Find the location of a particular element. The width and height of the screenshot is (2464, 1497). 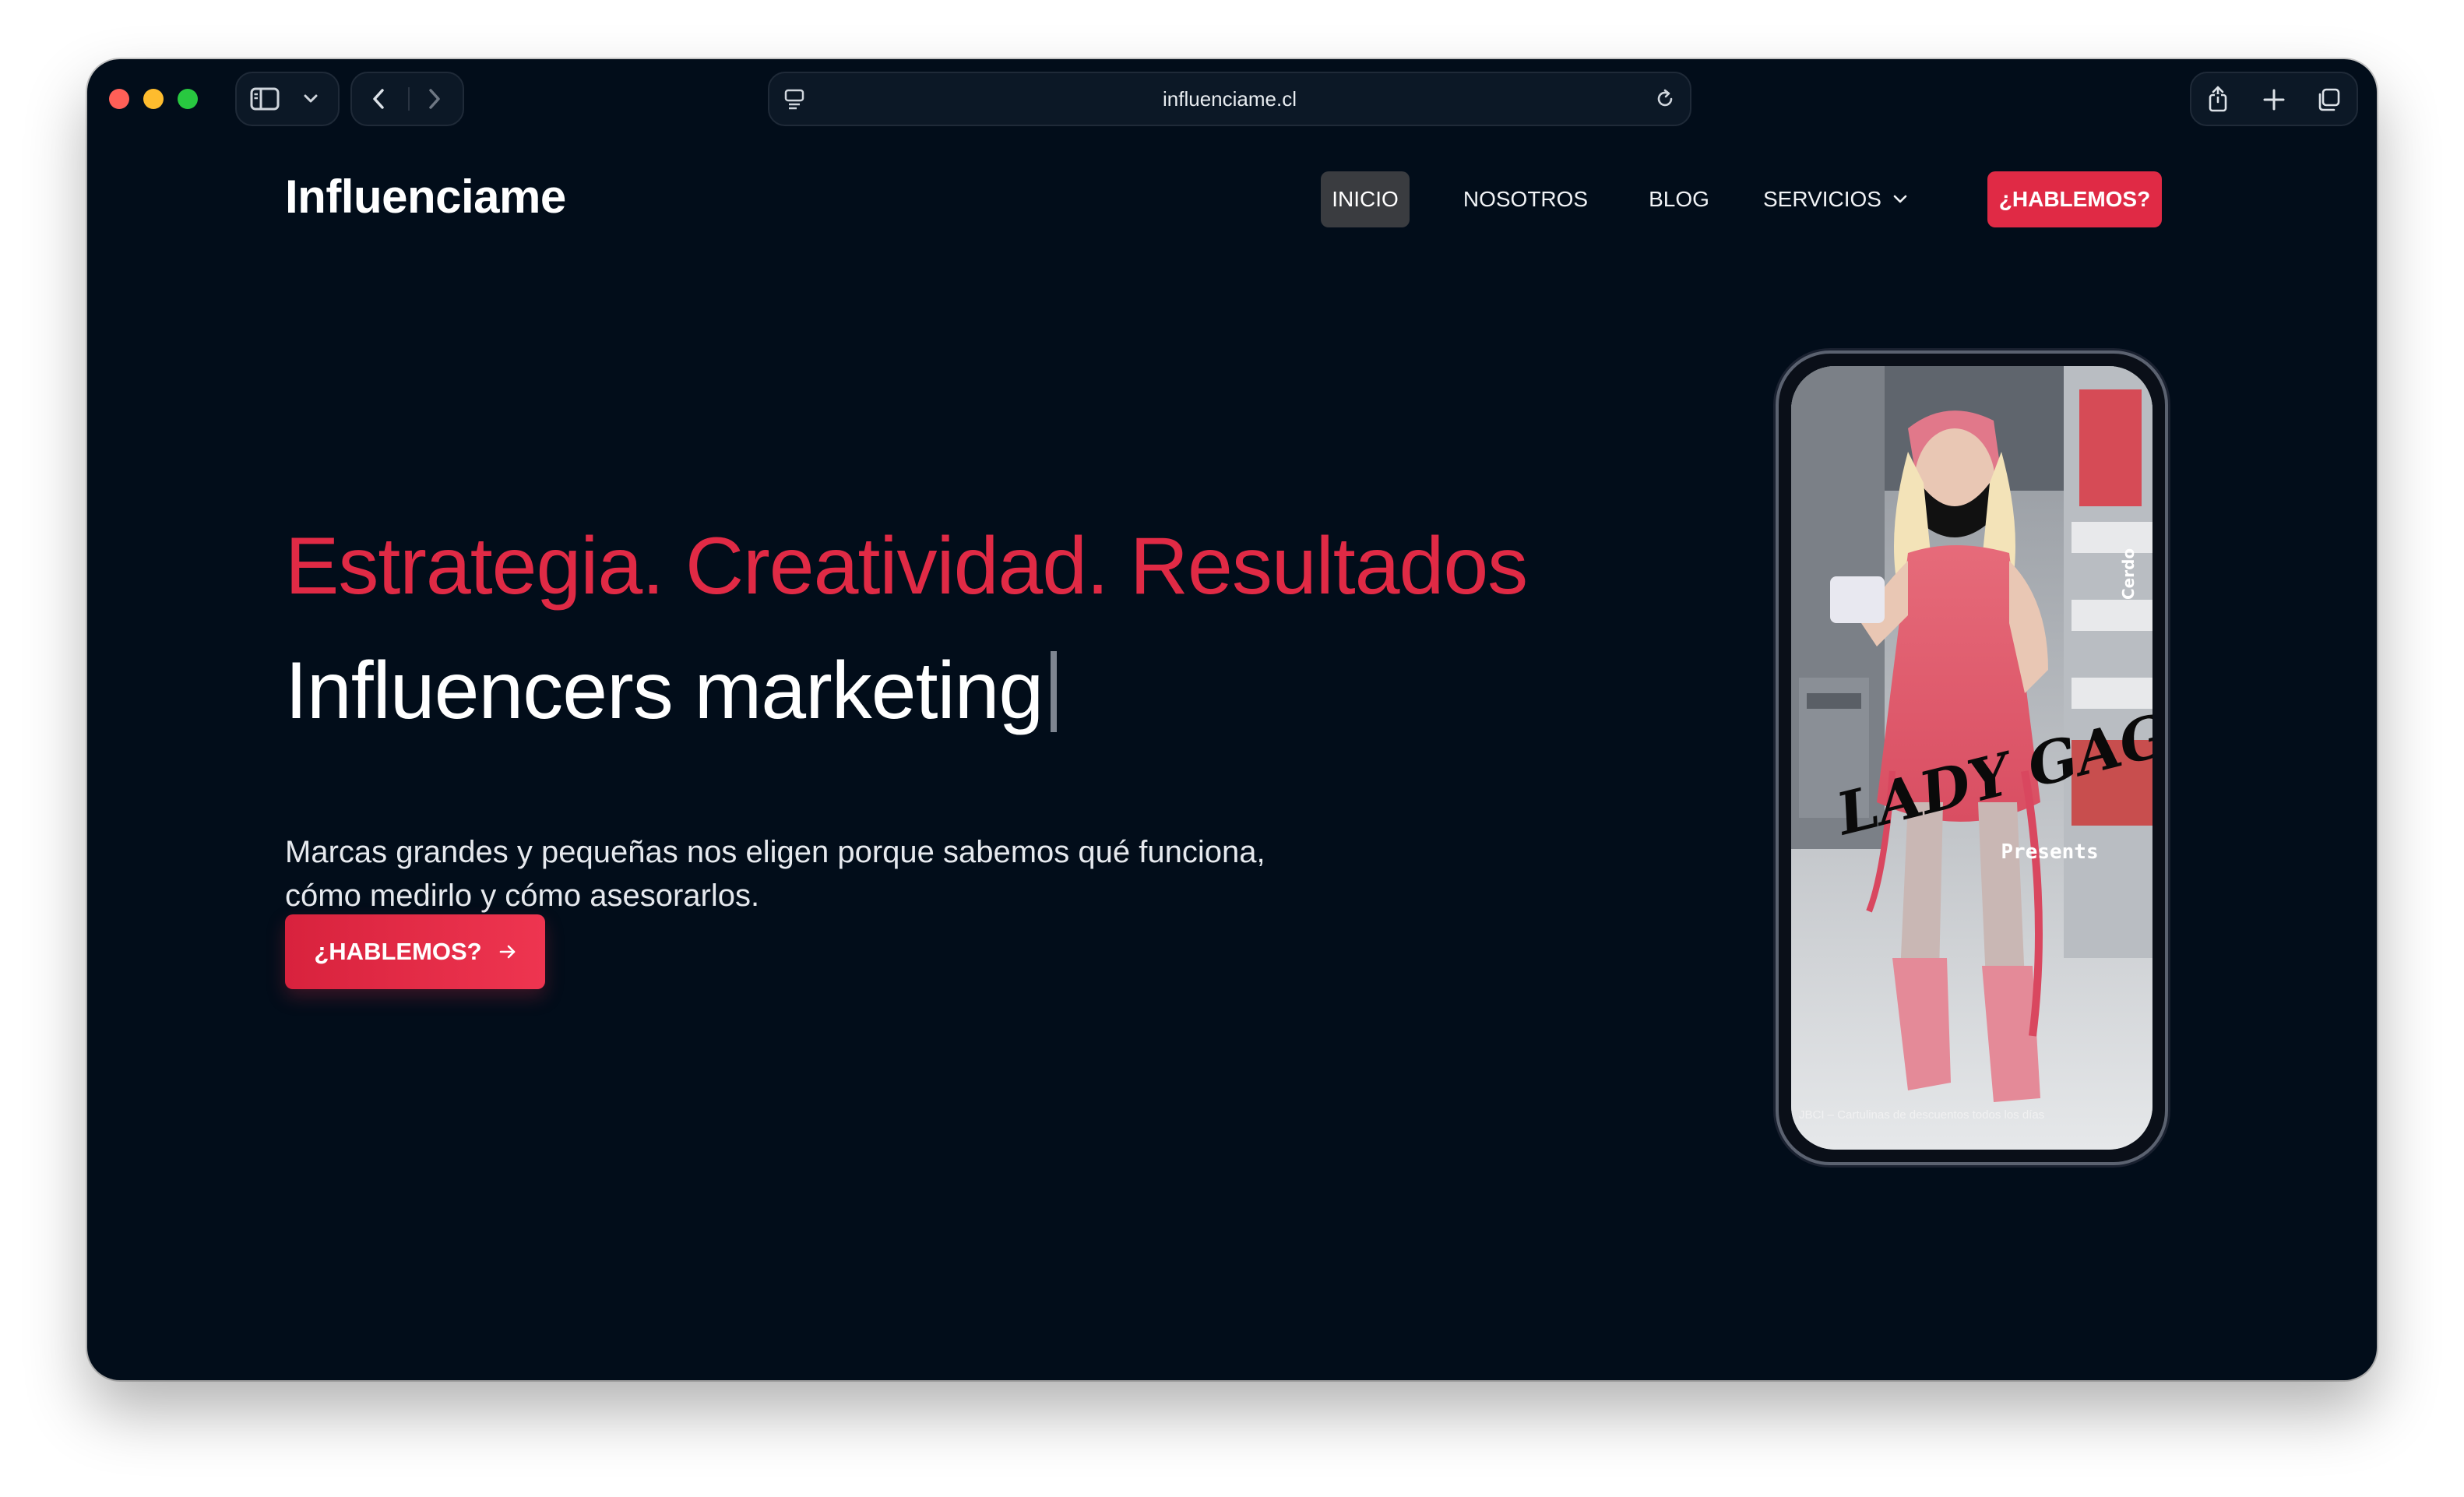

hero-description-line: cómo medirlo y cómo asesorarlos. is located at coordinates (522, 896).